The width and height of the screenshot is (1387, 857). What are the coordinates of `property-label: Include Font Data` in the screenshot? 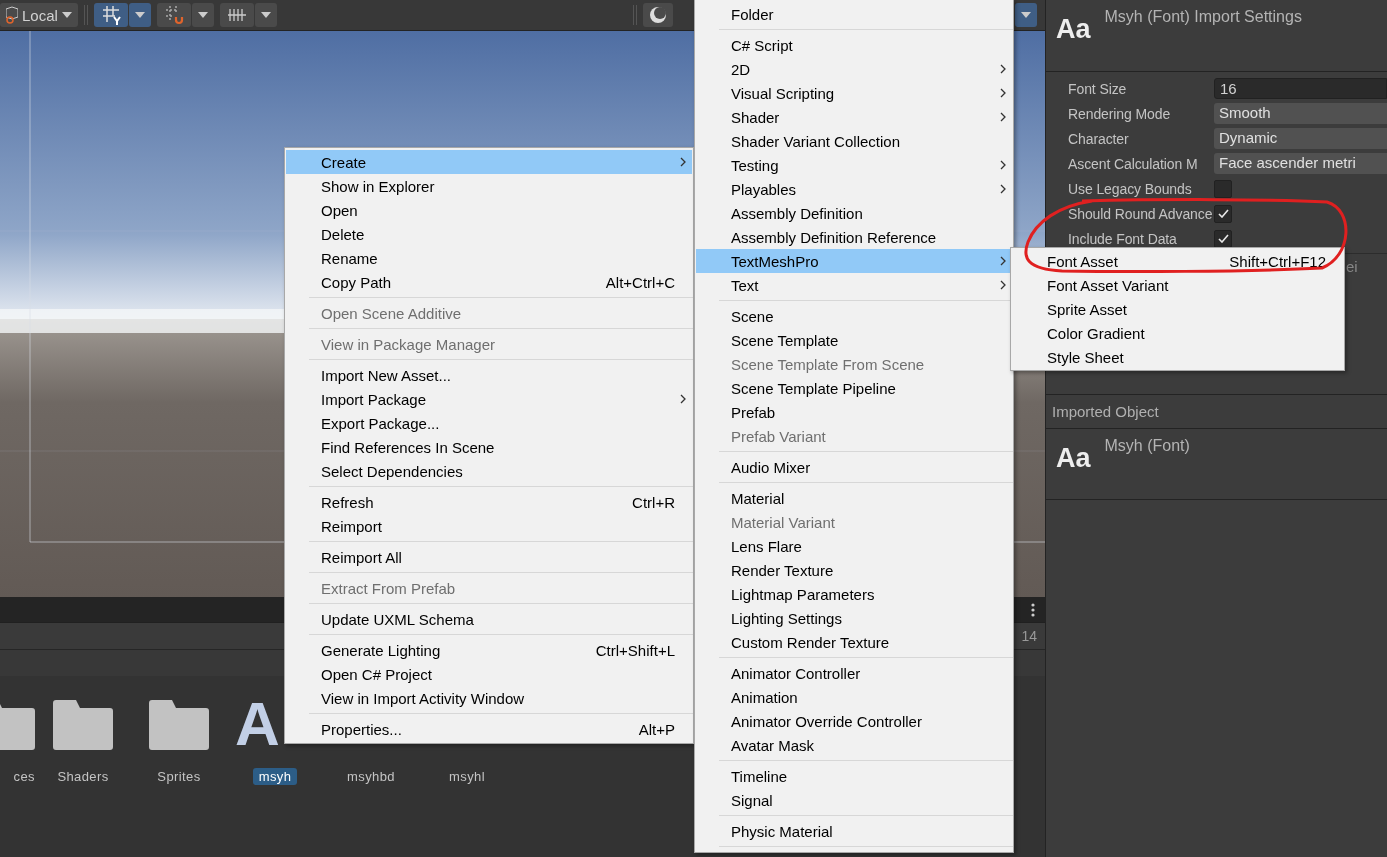 It's located at (1122, 238).